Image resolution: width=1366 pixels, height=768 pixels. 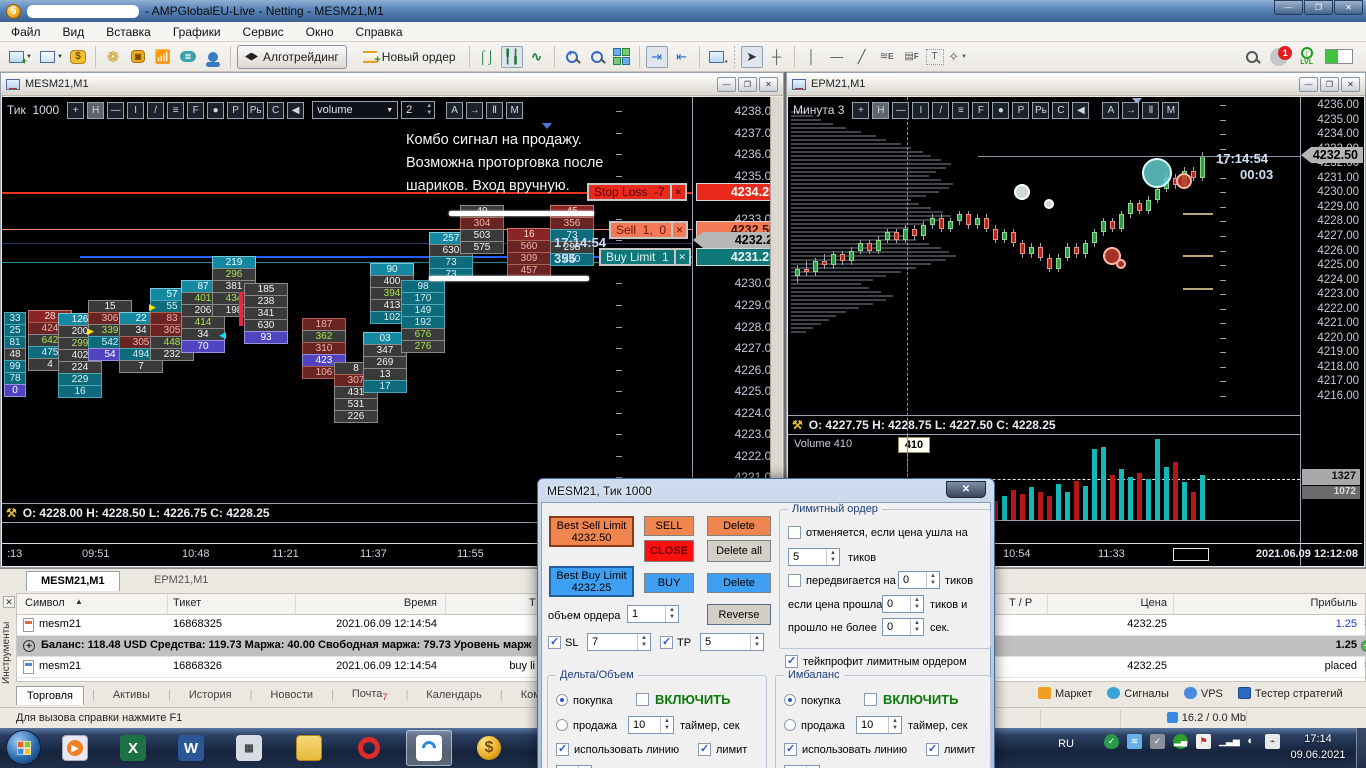 What do you see at coordinates (747, 84) in the screenshot?
I see `left-chart-restore: ❐` at bounding box center [747, 84].